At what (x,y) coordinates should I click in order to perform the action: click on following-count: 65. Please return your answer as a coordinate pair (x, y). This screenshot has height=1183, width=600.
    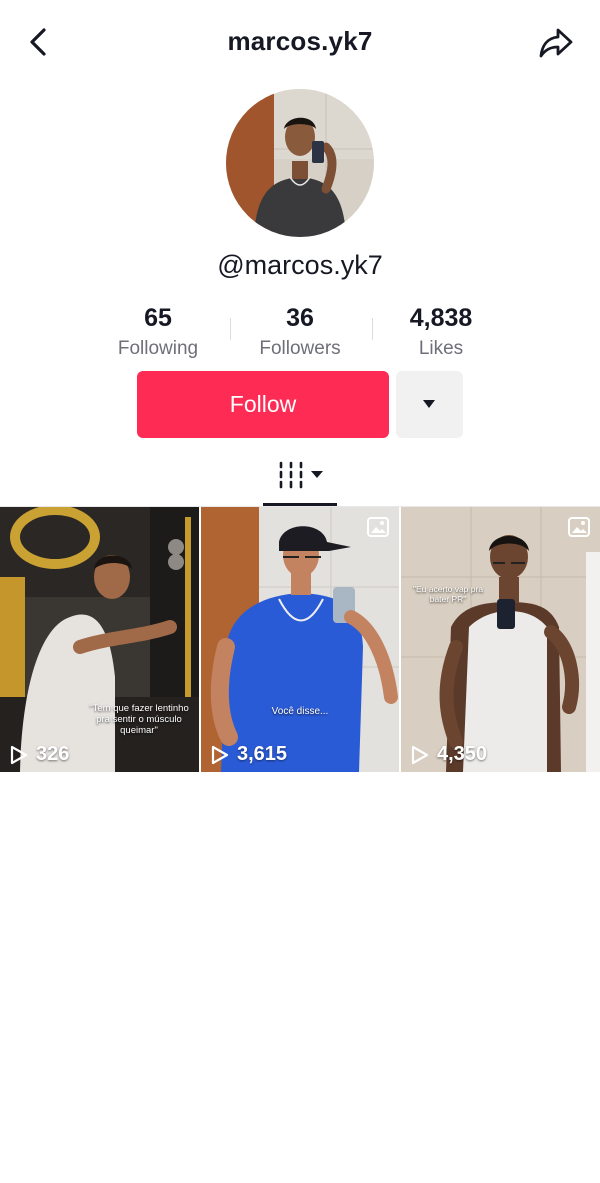
    Looking at the image, I should click on (158, 318).